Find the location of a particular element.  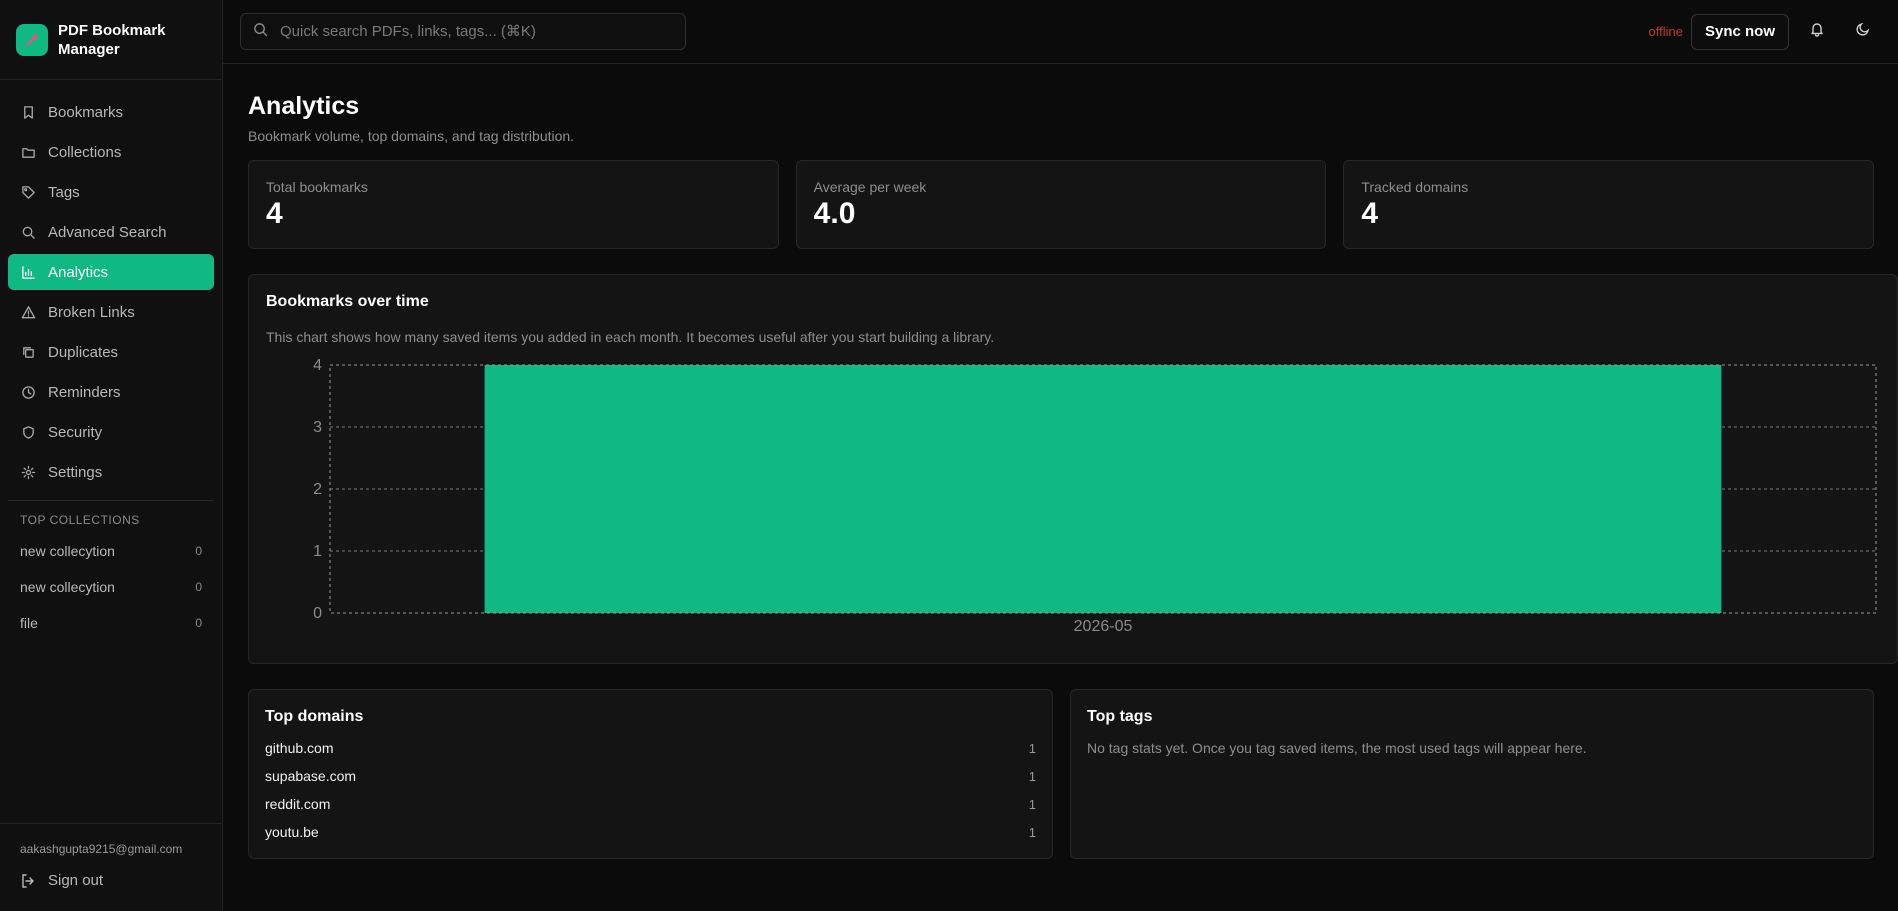

domain-row: supabase.com 1 is located at coordinates (650, 776).